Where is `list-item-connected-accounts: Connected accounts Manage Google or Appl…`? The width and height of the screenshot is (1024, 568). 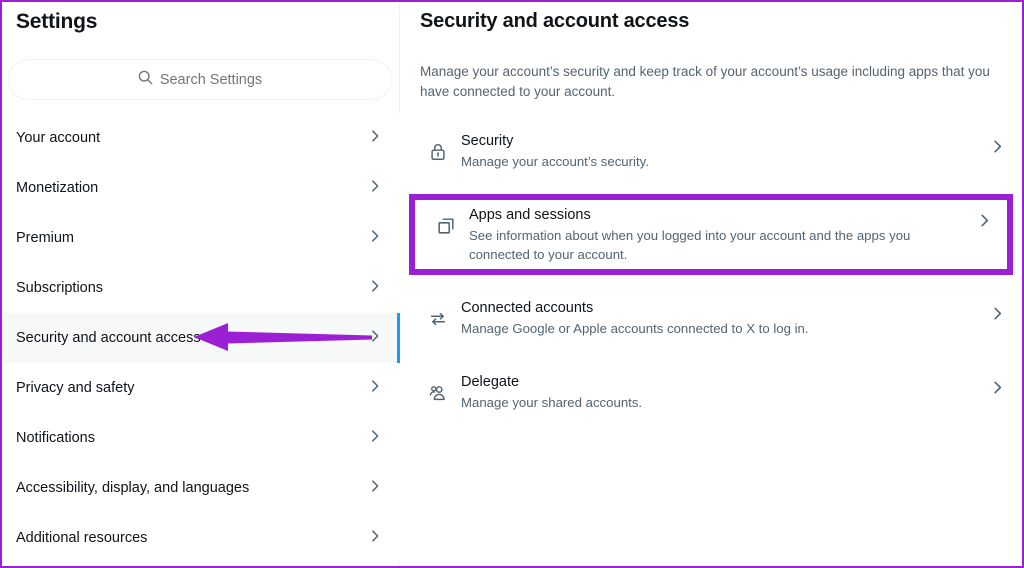 list-item-connected-accounts: Connected accounts Manage Google or Appl… is located at coordinates (711, 318).